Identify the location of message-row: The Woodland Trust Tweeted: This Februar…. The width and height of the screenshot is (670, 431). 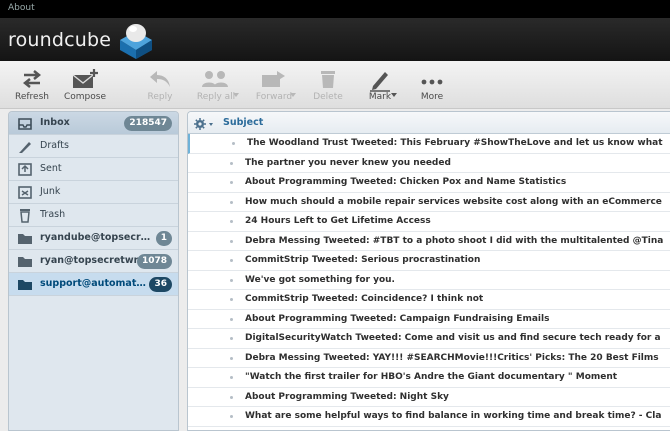
(429, 144).